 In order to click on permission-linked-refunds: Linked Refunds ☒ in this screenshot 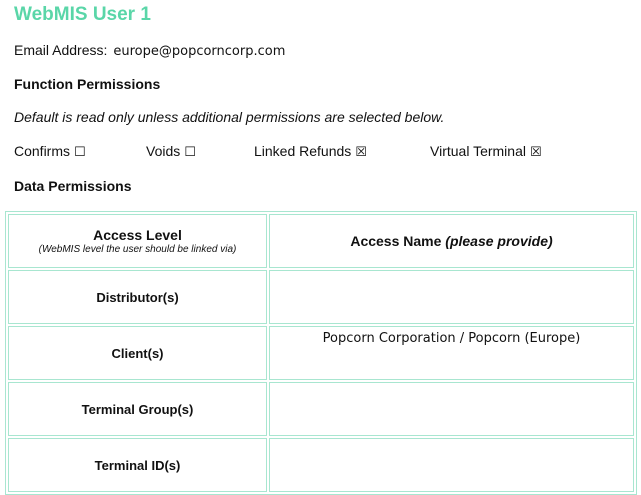, I will do `click(310, 151)`.